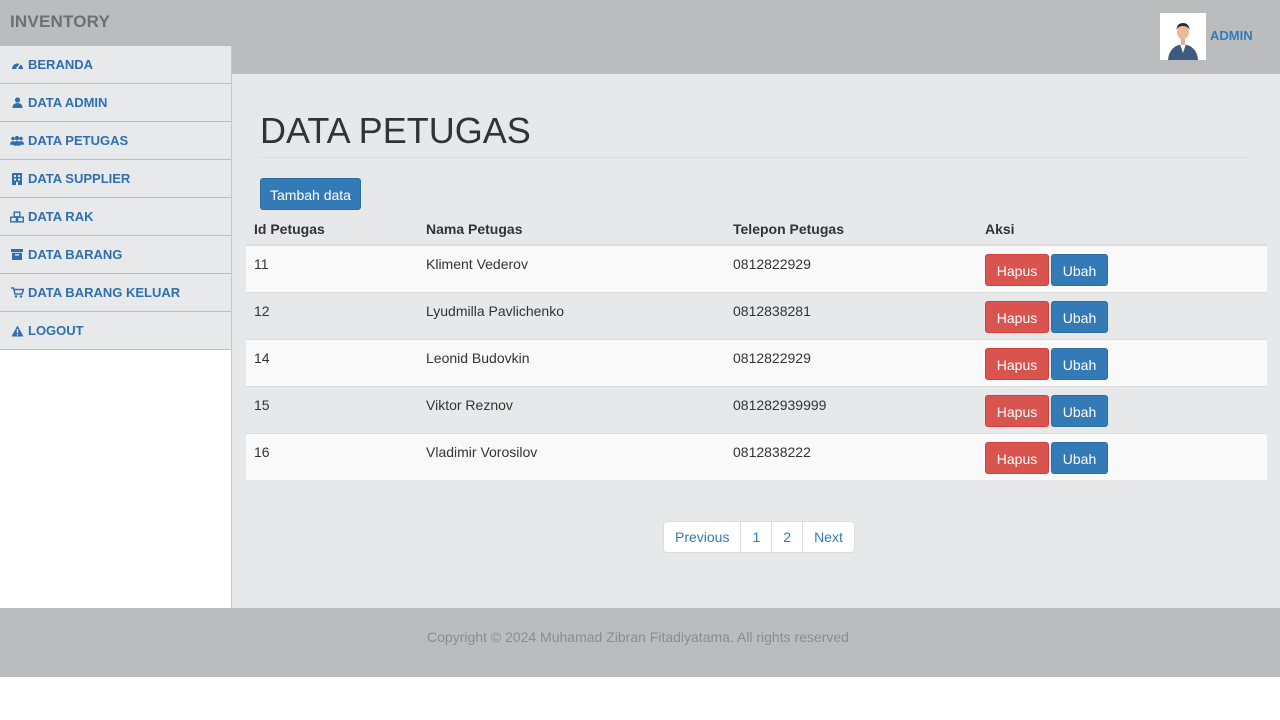  I want to click on cell-id: 11, so click(332, 268).